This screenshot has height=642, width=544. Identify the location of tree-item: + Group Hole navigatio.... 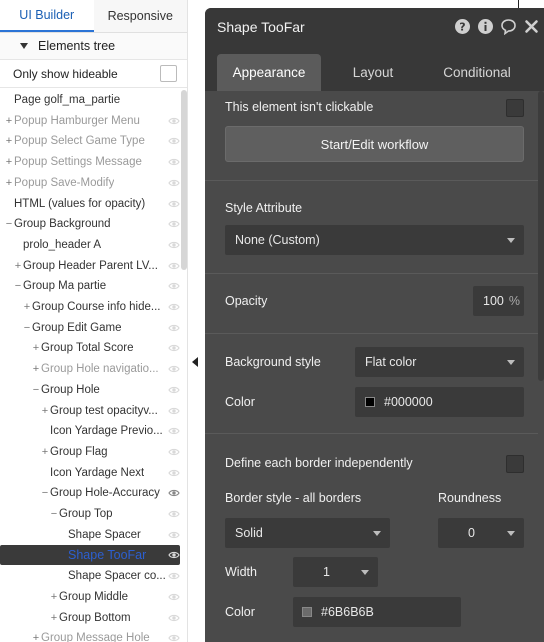
(90, 369).